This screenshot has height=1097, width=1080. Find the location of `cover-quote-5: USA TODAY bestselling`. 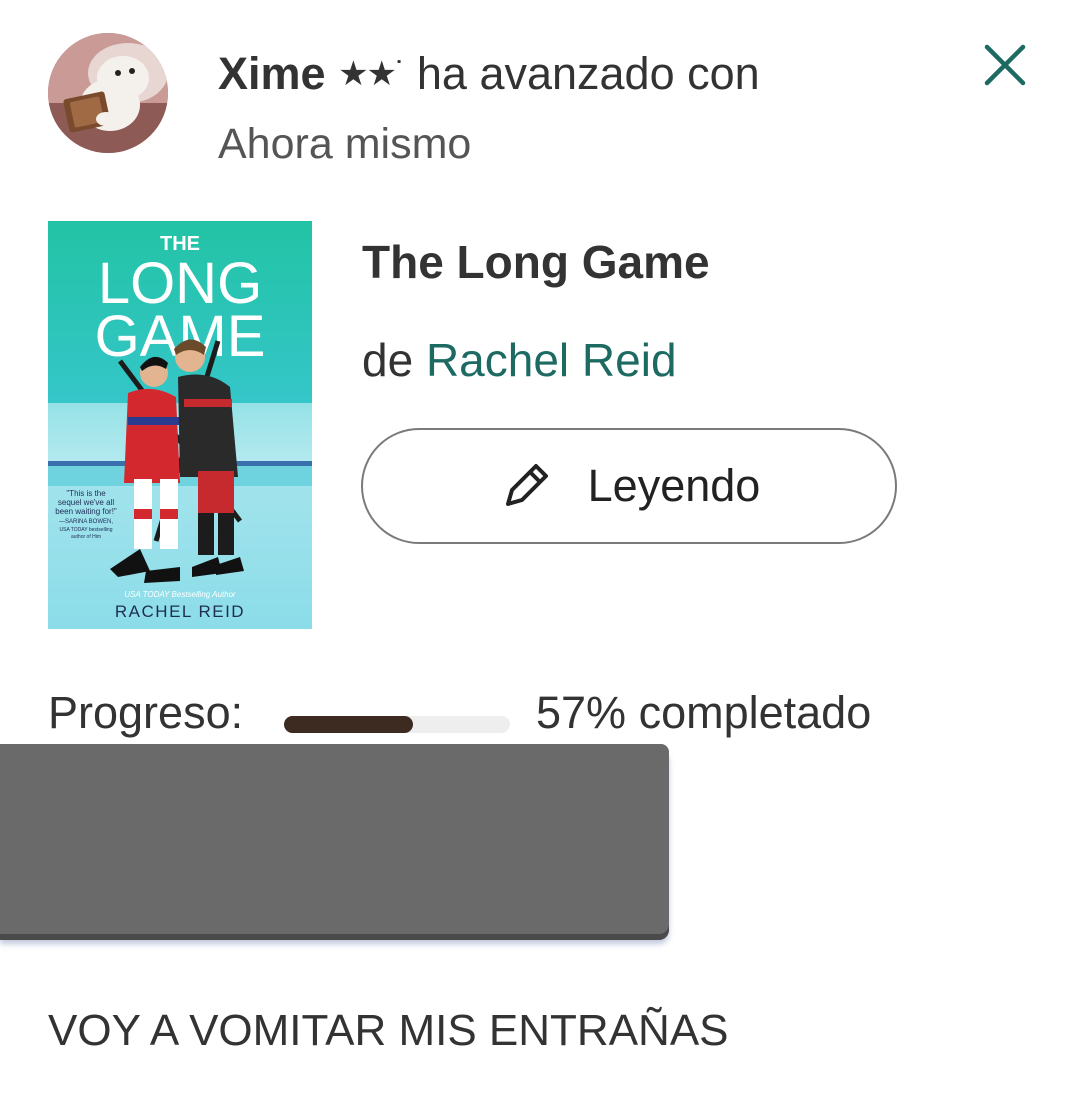

cover-quote-5: USA TODAY bestselling is located at coordinates (86, 530).